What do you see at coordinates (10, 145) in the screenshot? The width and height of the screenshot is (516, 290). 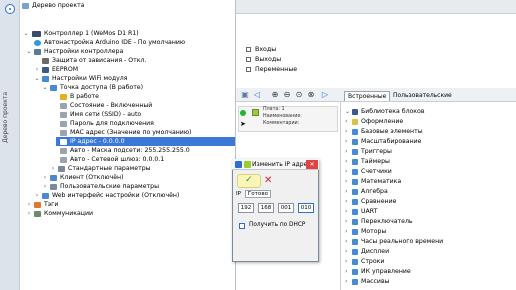 I see `project-tree-strip` at bounding box center [10, 145].